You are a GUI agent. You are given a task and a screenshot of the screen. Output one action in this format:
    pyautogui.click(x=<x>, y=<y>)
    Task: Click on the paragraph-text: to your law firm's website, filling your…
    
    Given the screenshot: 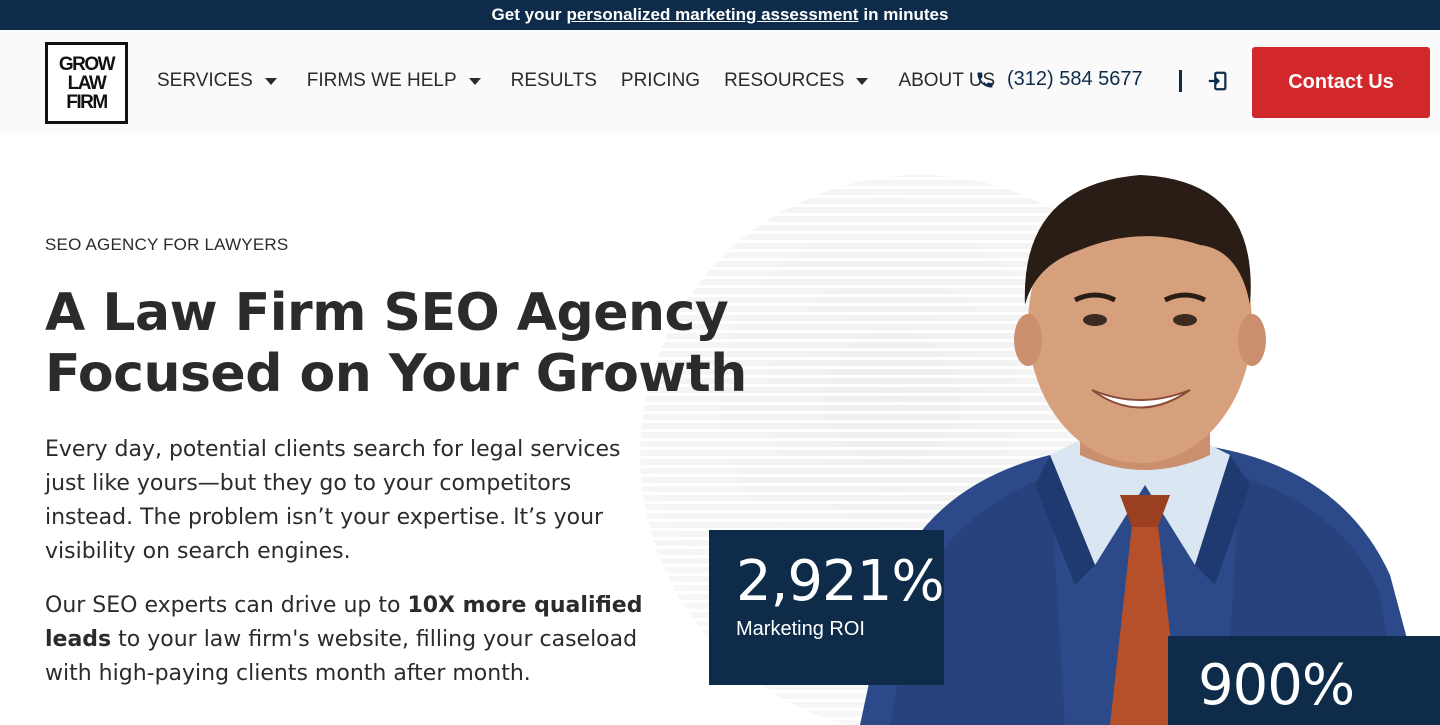 What is the action you would take?
    pyautogui.click(x=341, y=656)
    